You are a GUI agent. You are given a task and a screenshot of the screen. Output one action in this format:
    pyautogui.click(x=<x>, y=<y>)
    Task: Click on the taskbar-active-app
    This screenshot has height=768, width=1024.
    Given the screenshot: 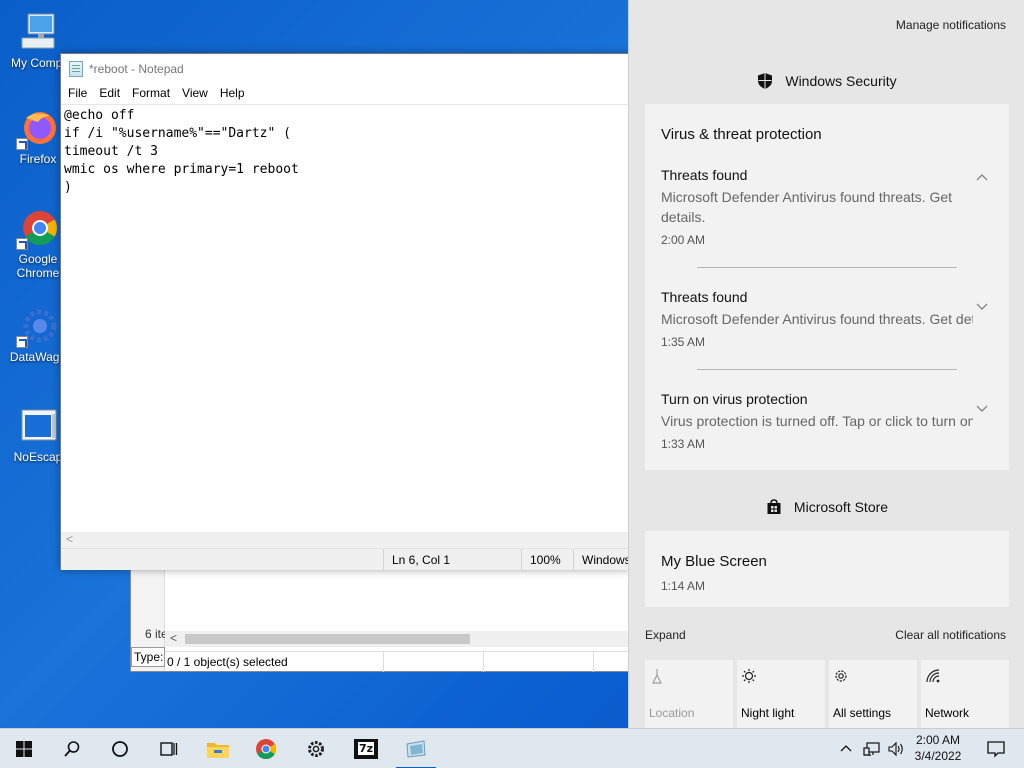 What is the action you would take?
    pyautogui.click(x=416, y=748)
    